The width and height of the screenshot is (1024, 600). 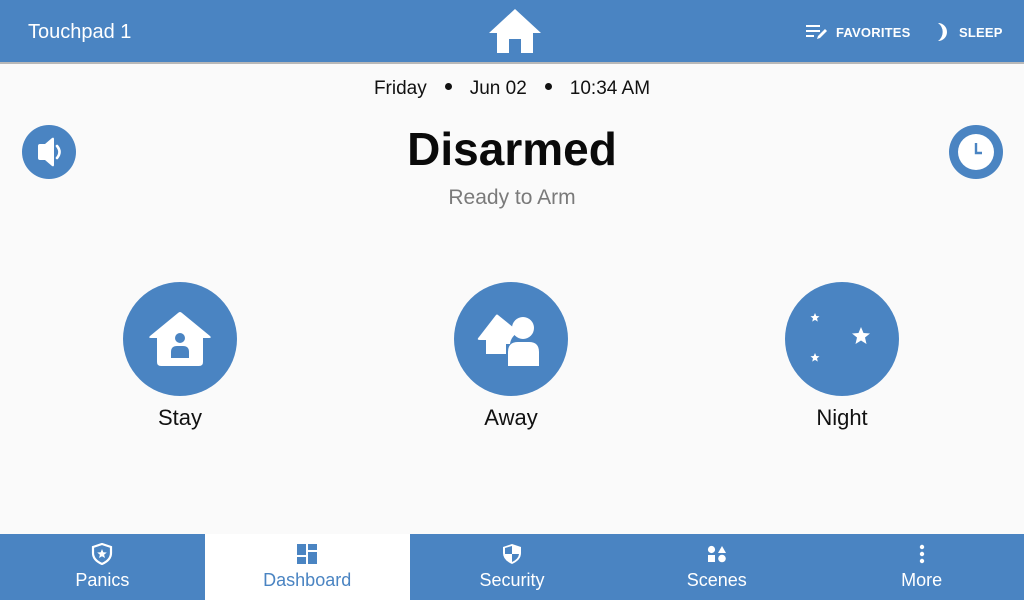 What do you see at coordinates (498, 88) in the screenshot?
I see `date-text: Jun 02` at bounding box center [498, 88].